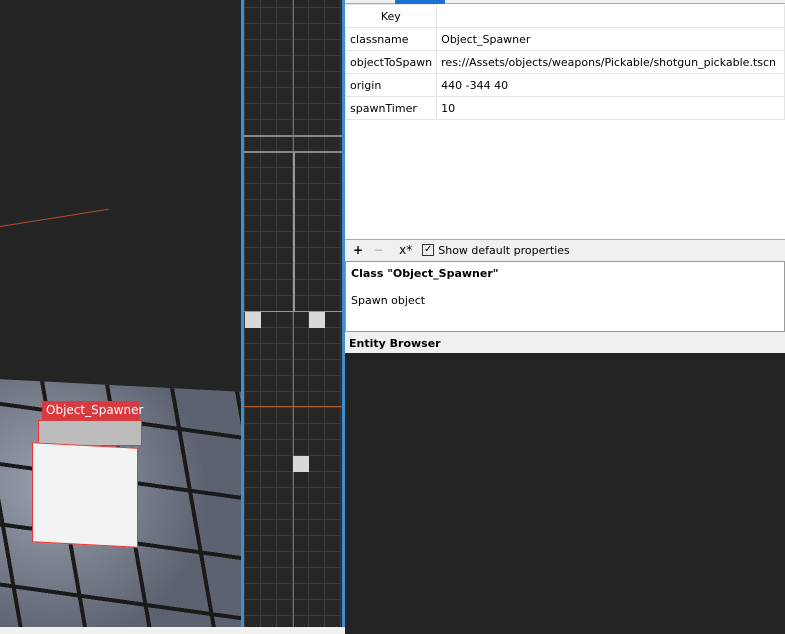 The height and width of the screenshot is (634, 785). I want to click on property-value: Object_Spawner, so click(610, 39).